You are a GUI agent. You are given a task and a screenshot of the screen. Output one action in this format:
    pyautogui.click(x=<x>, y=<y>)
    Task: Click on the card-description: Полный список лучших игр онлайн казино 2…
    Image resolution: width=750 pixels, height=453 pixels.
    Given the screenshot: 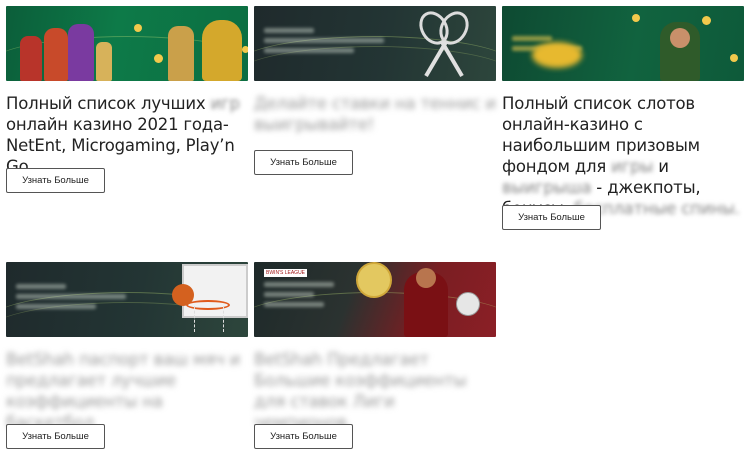 What is the action you would take?
    pyautogui.click(x=127, y=135)
    